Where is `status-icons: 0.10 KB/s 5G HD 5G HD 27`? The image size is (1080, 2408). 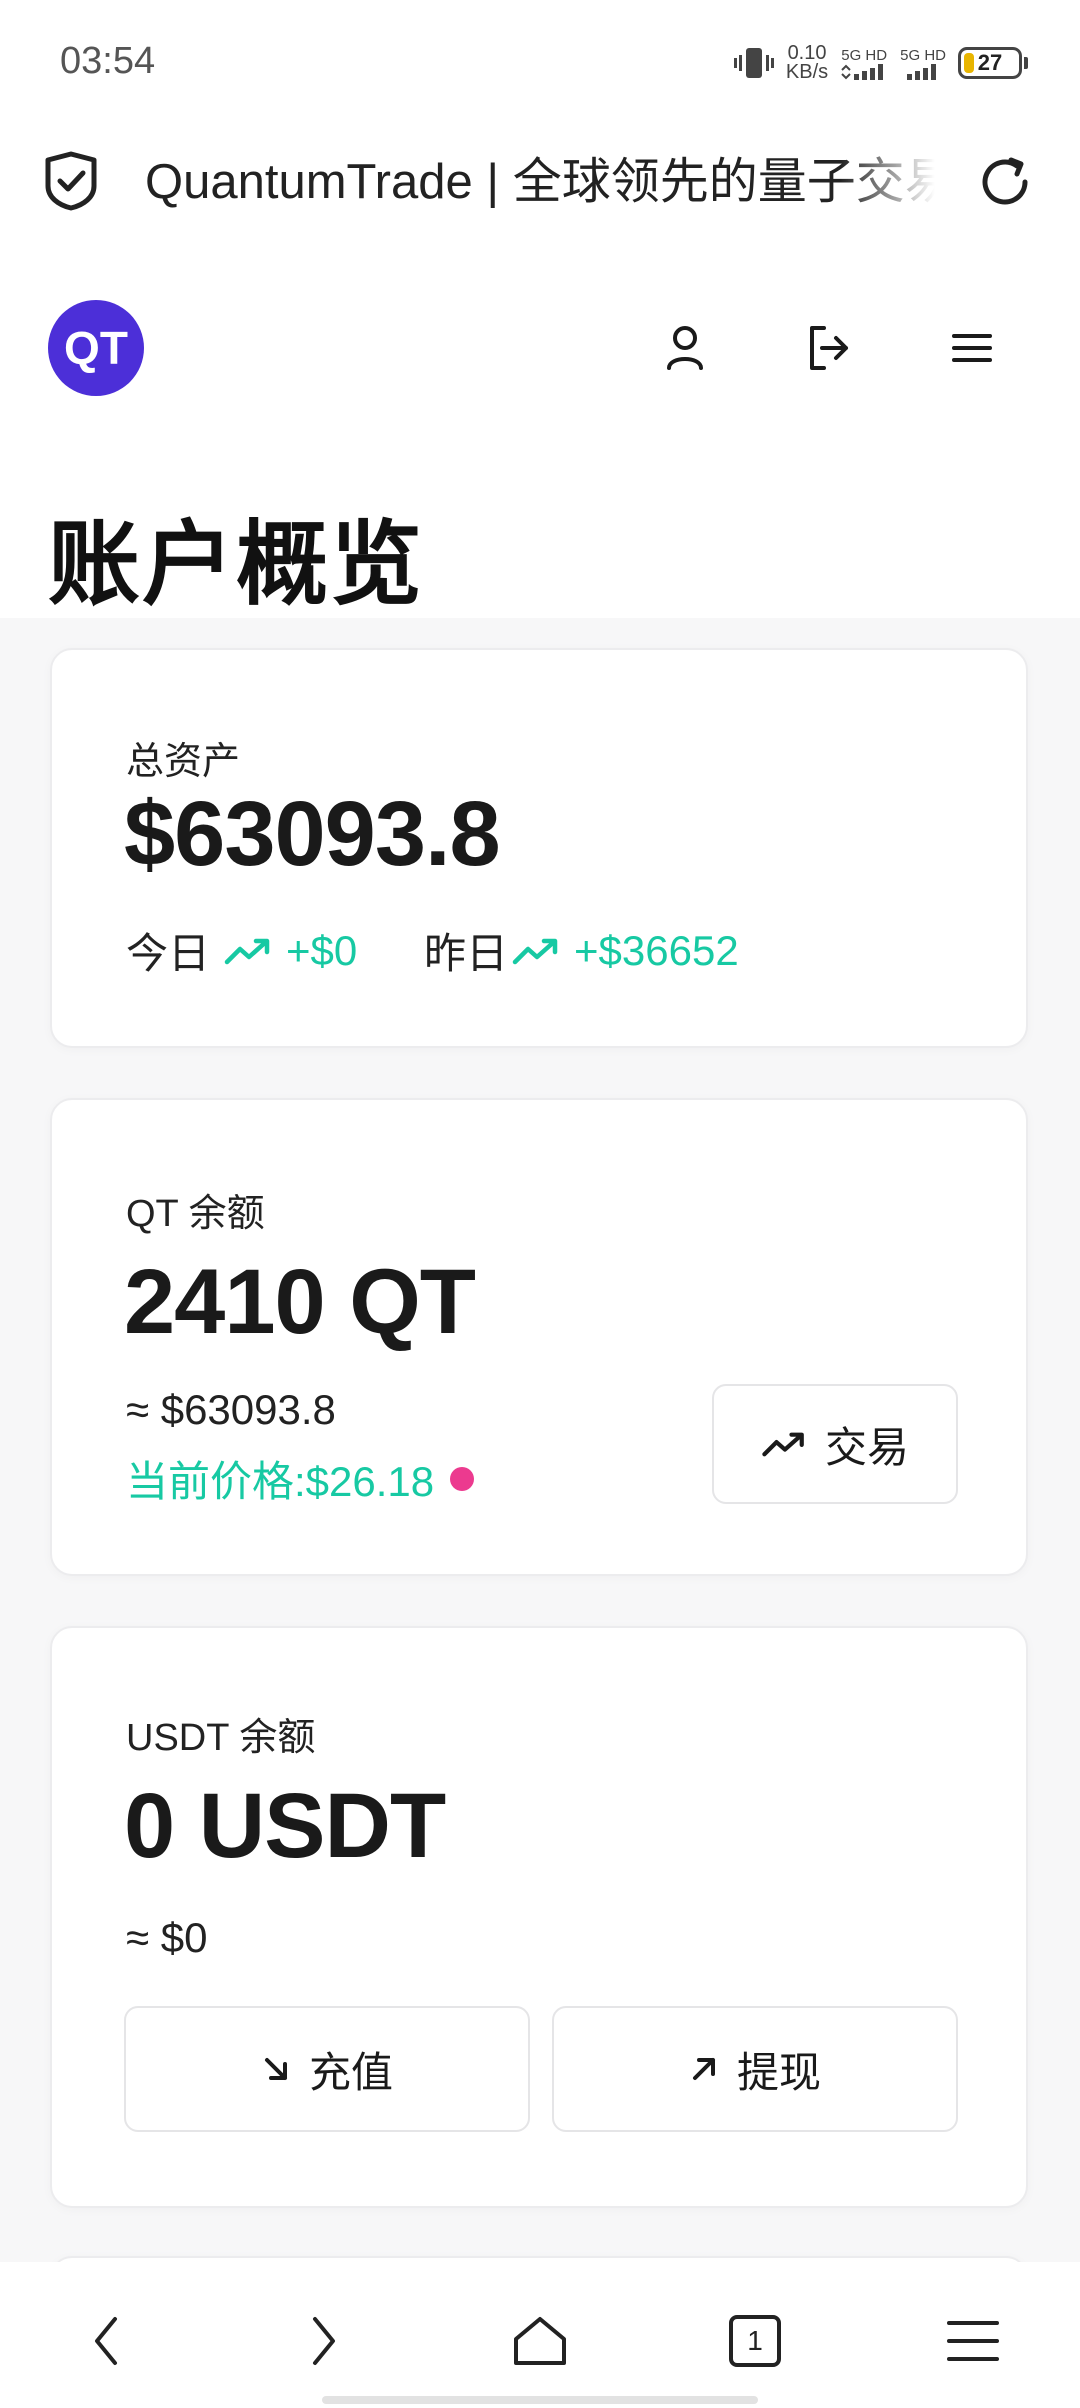 status-icons: 0.10 KB/s 5G HD 5G HD 27 is located at coordinates (880, 63).